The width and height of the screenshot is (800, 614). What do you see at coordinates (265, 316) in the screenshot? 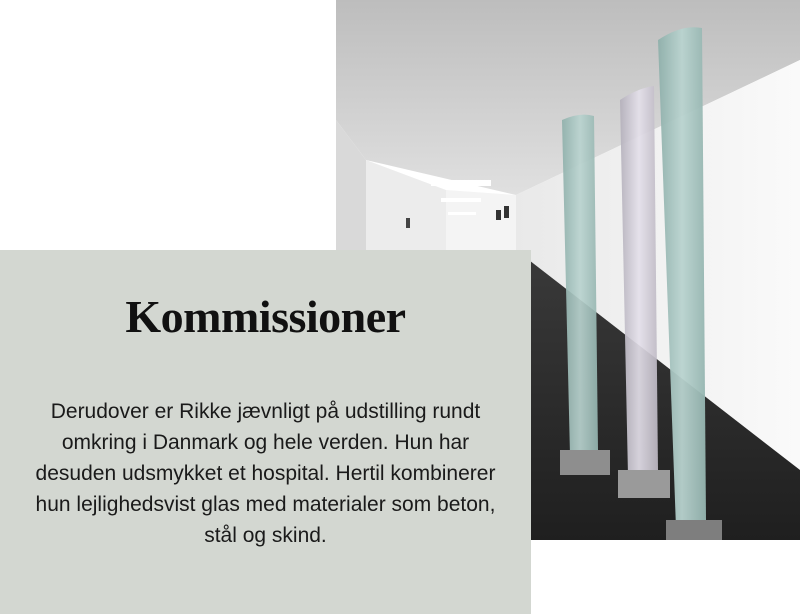
I see `section-title: Kommissioner` at bounding box center [265, 316].